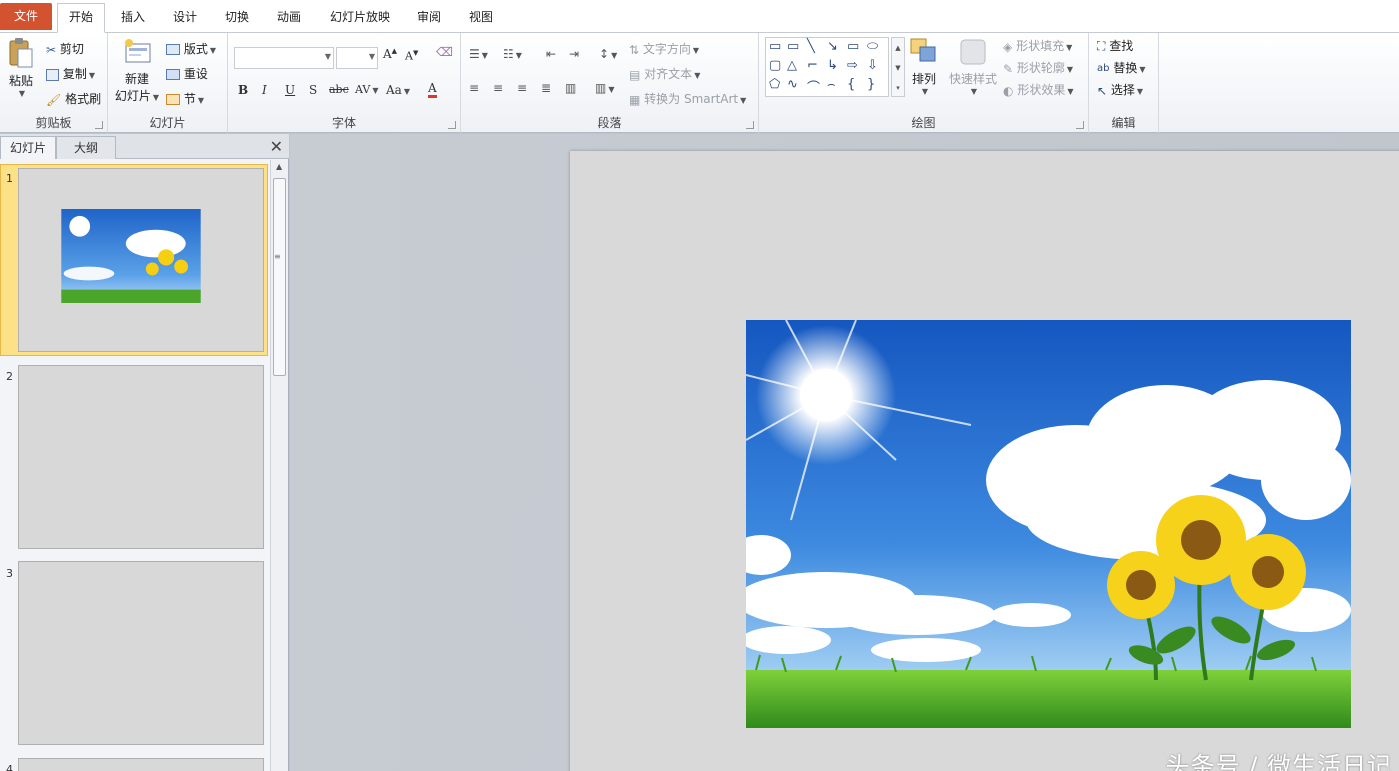 Image resolution: width=1399 pixels, height=771 pixels. What do you see at coordinates (664, 48) in the screenshot?
I see `text-direction-button: ⇅ 文字方向 ▼` at bounding box center [664, 48].